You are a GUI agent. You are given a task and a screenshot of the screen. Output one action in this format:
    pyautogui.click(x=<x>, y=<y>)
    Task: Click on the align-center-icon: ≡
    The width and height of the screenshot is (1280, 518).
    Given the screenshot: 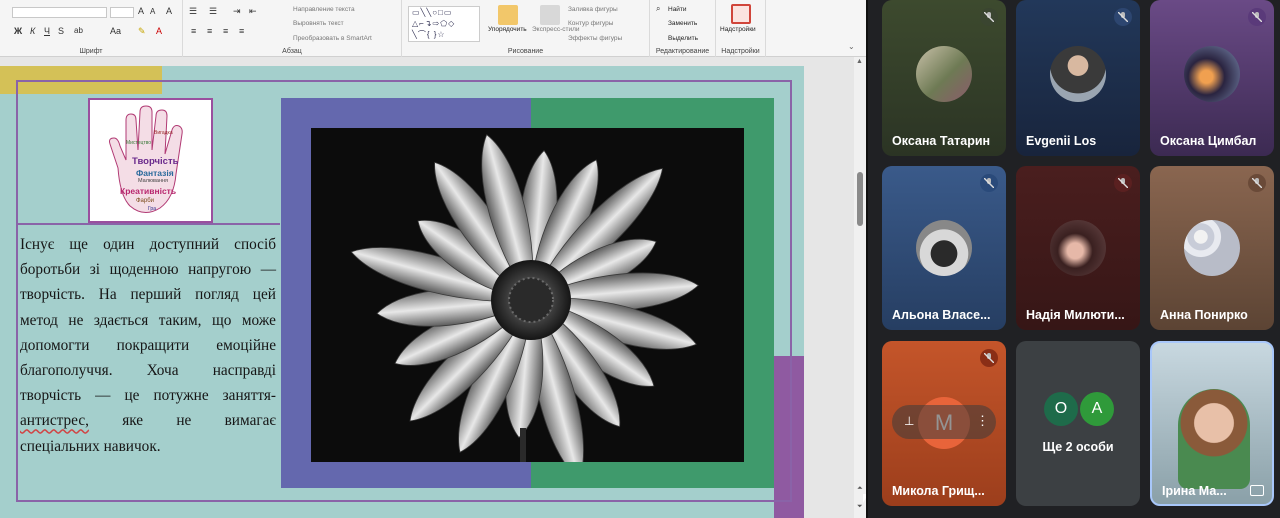 What is the action you would take?
    pyautogui.click(x=209, y=31)
    